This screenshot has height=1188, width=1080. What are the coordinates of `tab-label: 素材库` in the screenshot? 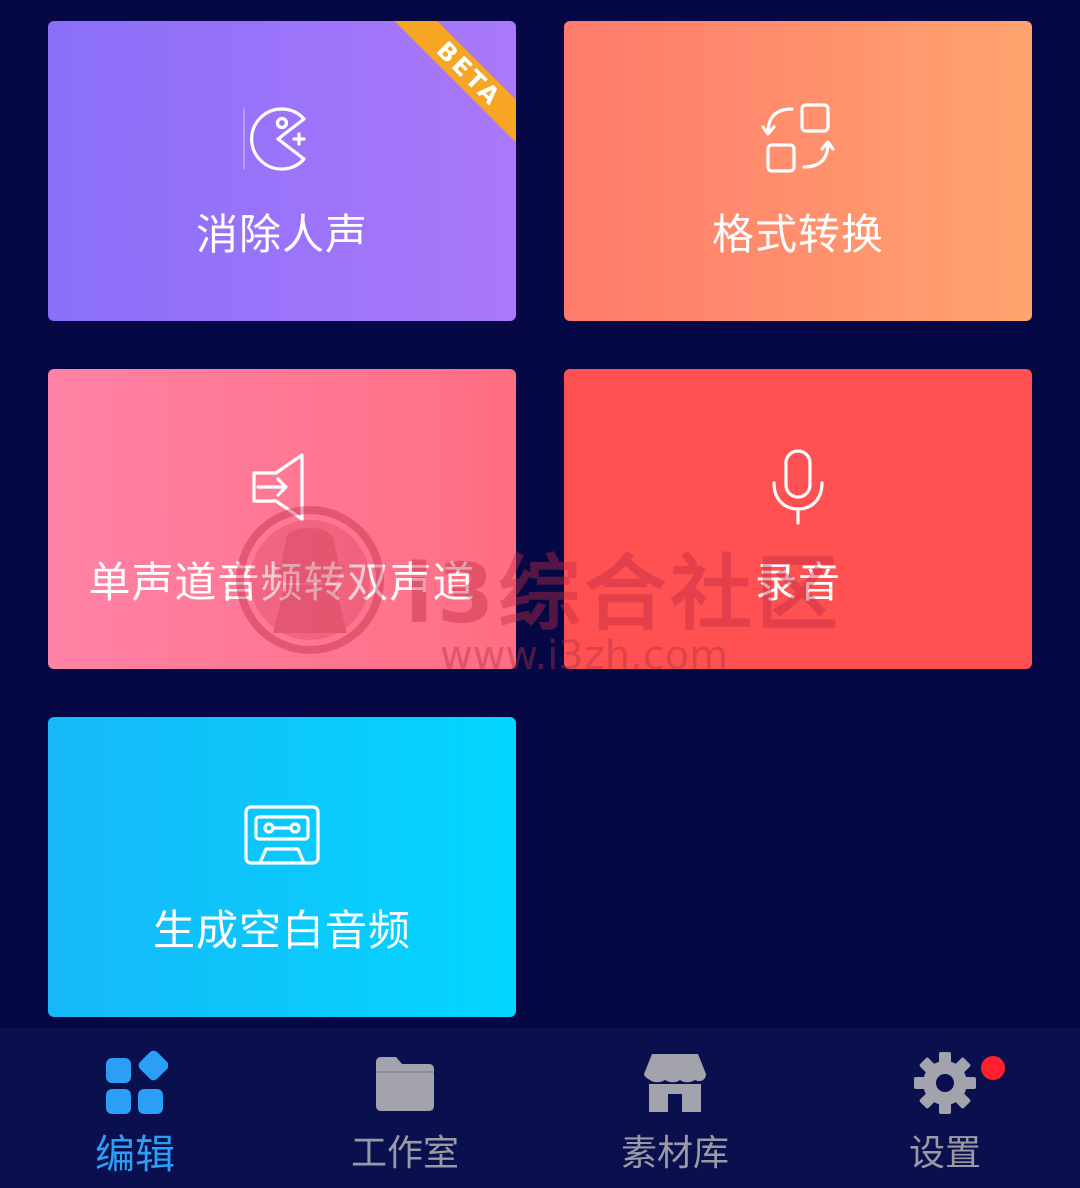 It's located at (674, 1153).